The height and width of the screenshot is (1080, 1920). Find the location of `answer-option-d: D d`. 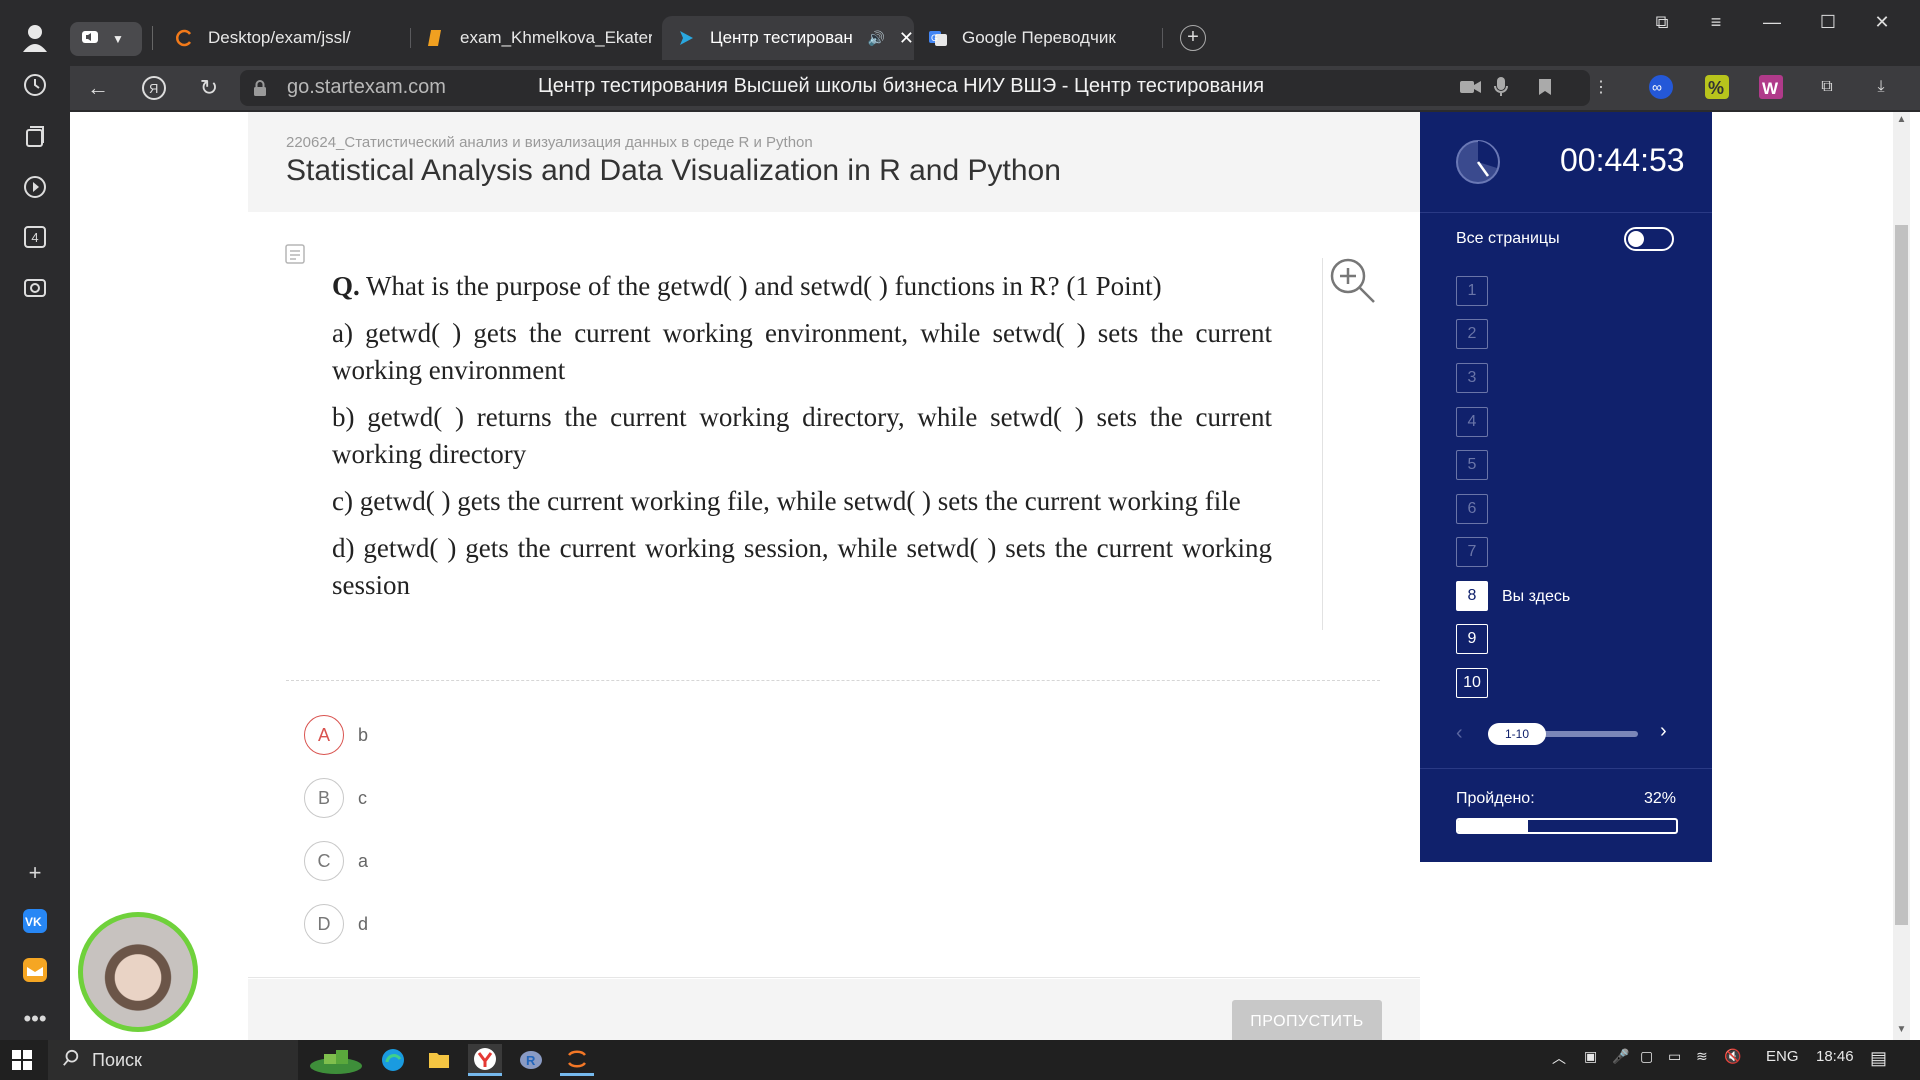

answer-option-d: D d is located at coordinates (336, 924).